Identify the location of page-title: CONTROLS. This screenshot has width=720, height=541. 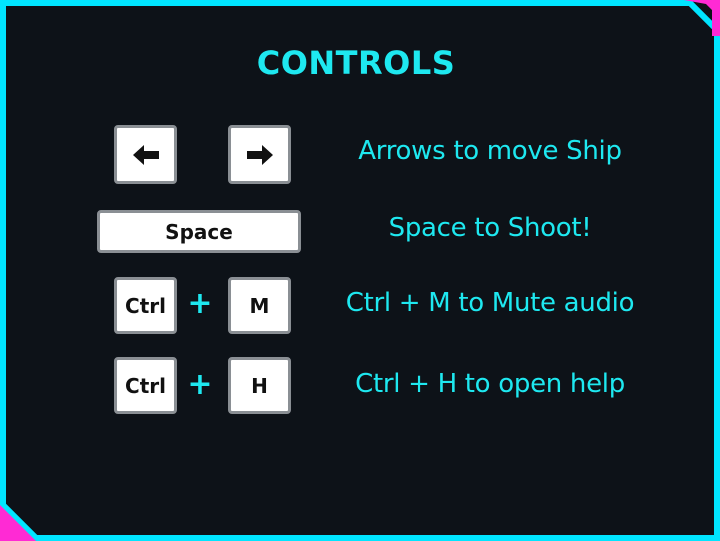
(356, 63).